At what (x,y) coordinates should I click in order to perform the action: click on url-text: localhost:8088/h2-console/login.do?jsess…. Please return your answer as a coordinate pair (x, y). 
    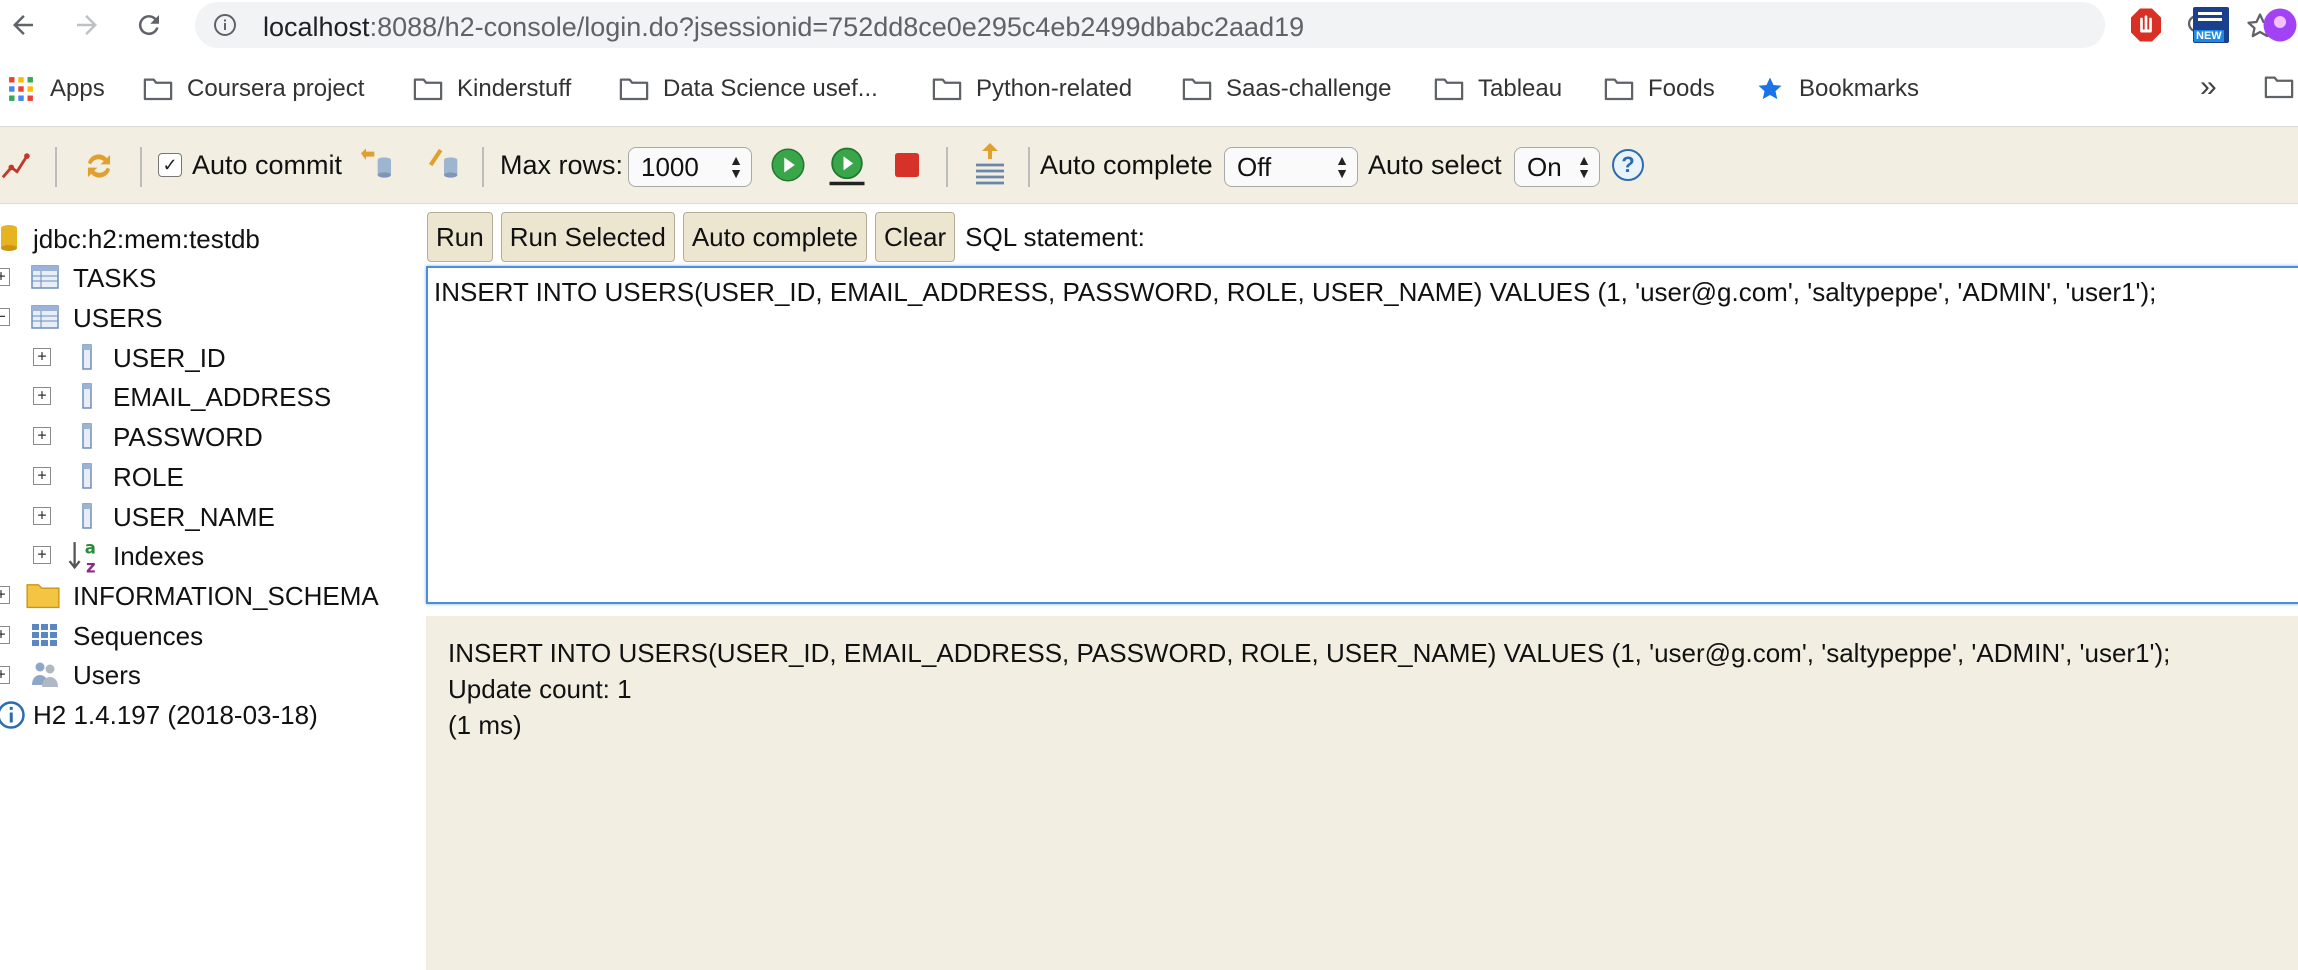
    Looking at the image, I should click on (784, 27).